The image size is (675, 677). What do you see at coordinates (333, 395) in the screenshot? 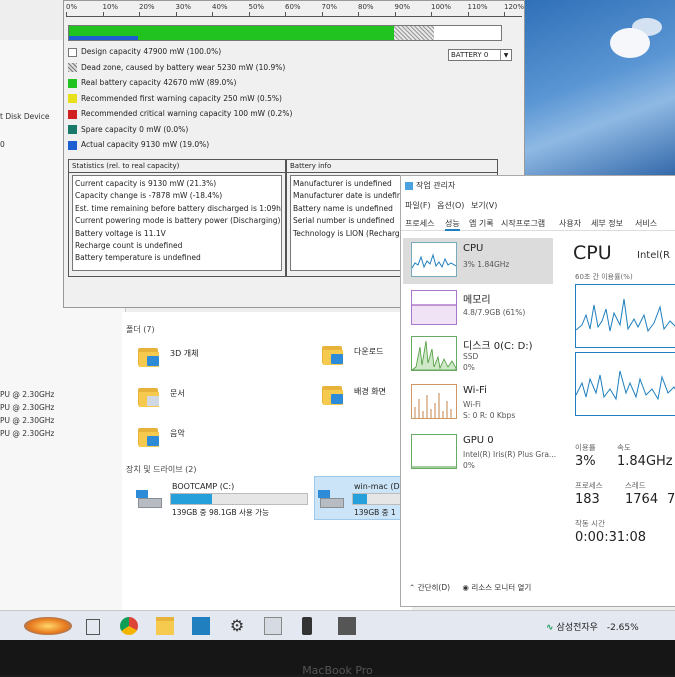
I see `folder-wallpaper-icon` at bounding box center [333, 395].